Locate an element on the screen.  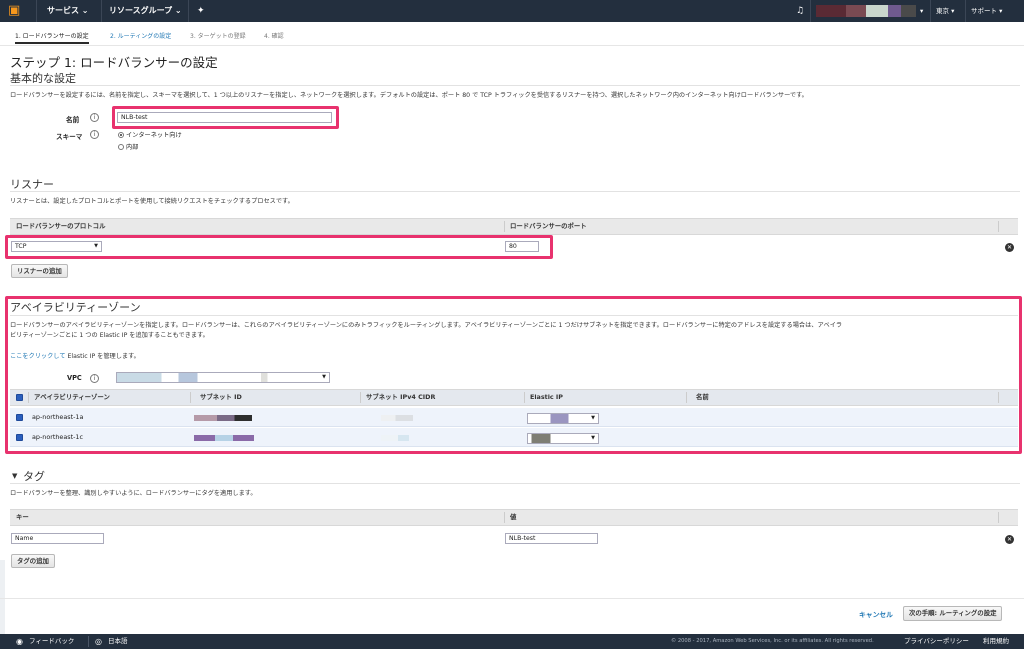
page-title: ステップ 1: ロードバランサーの設定 is located at coordinates (114, 62).